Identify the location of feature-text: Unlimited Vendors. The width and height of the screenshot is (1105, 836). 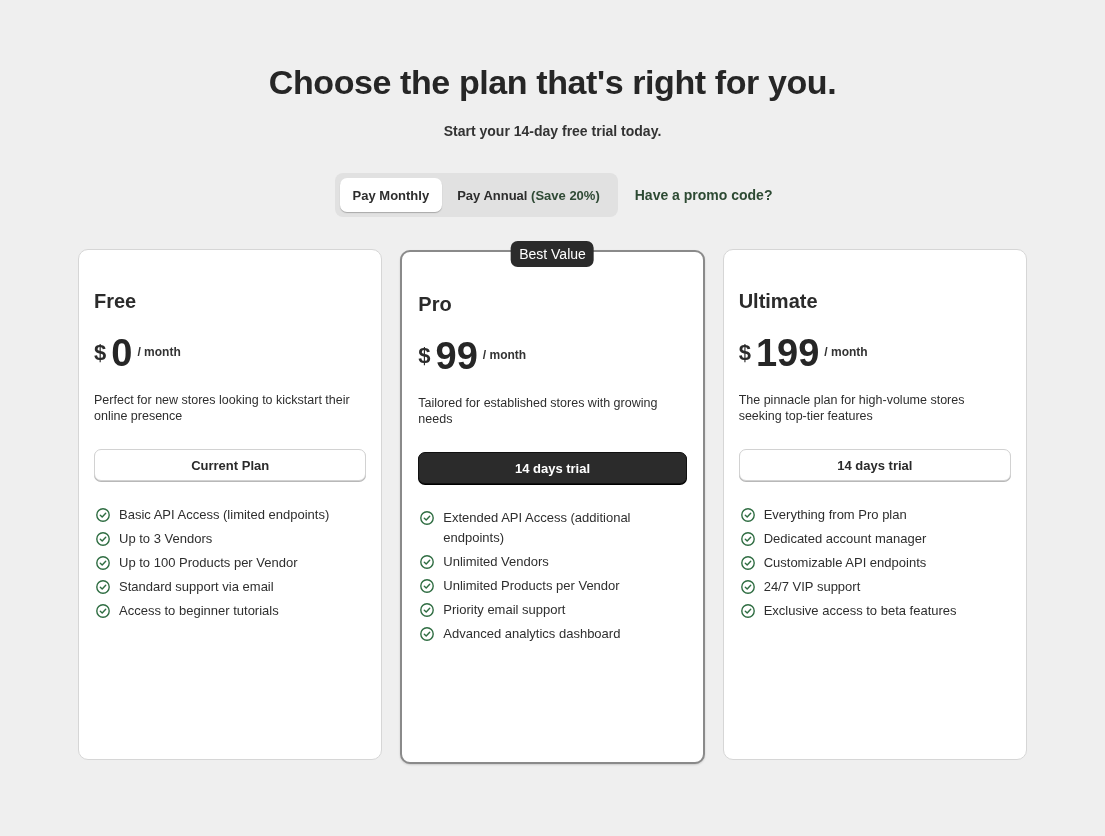
(496, 562).